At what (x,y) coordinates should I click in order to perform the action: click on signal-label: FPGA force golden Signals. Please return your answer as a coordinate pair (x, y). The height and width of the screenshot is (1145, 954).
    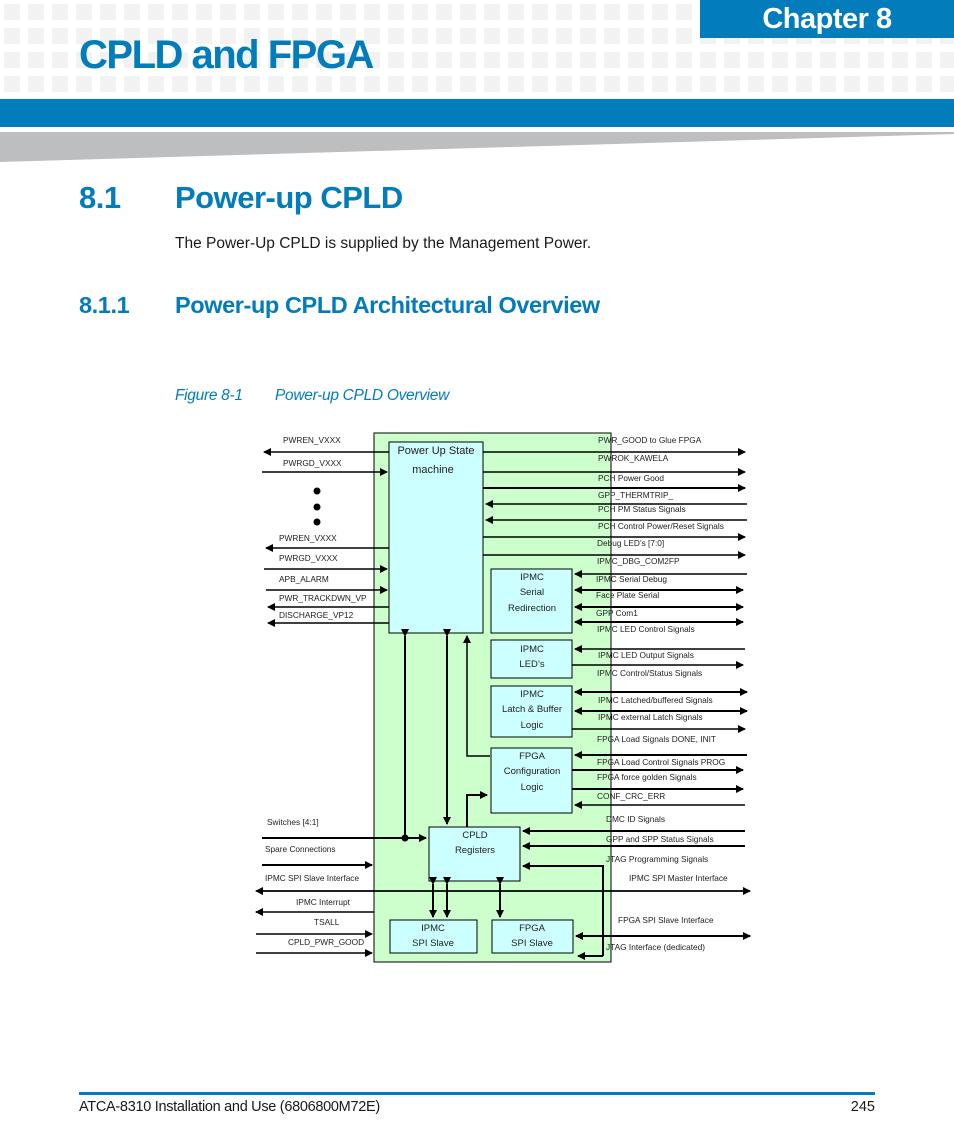
    Looking at the image, I should click on (647, 777).